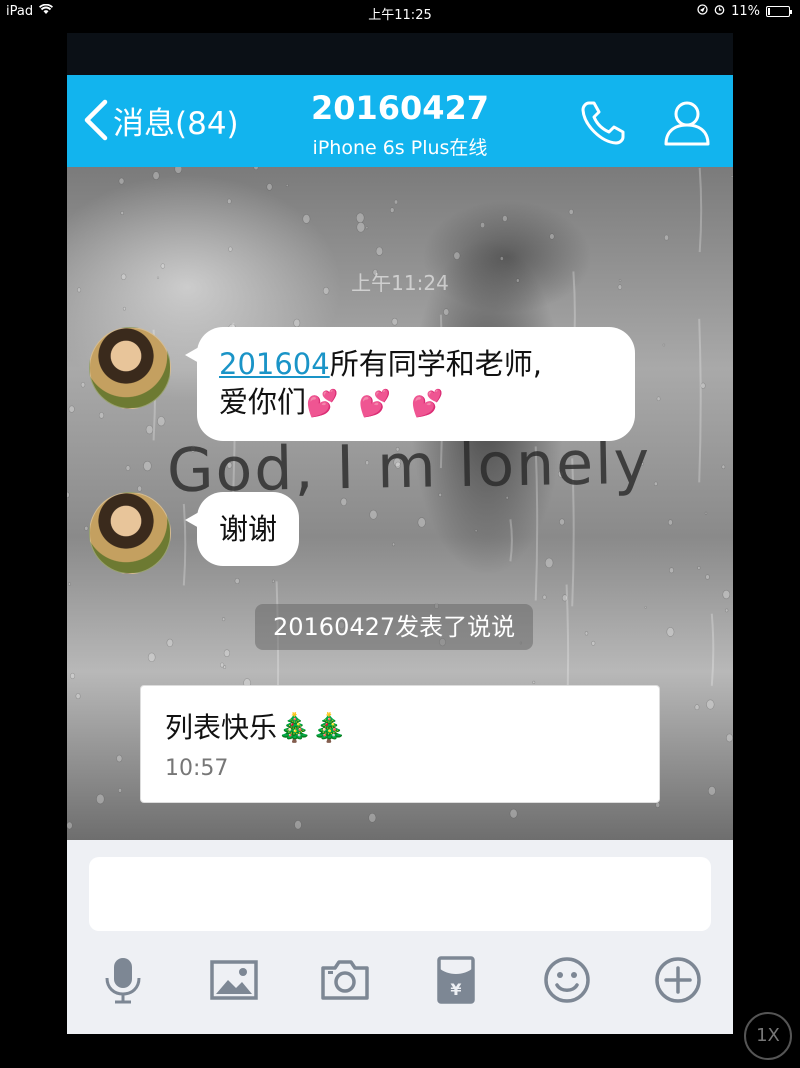  What do you see at coordinates (221, 727) in the screenshot?
I see `post-text: 列表快乐` at bounding box center [221, 727].